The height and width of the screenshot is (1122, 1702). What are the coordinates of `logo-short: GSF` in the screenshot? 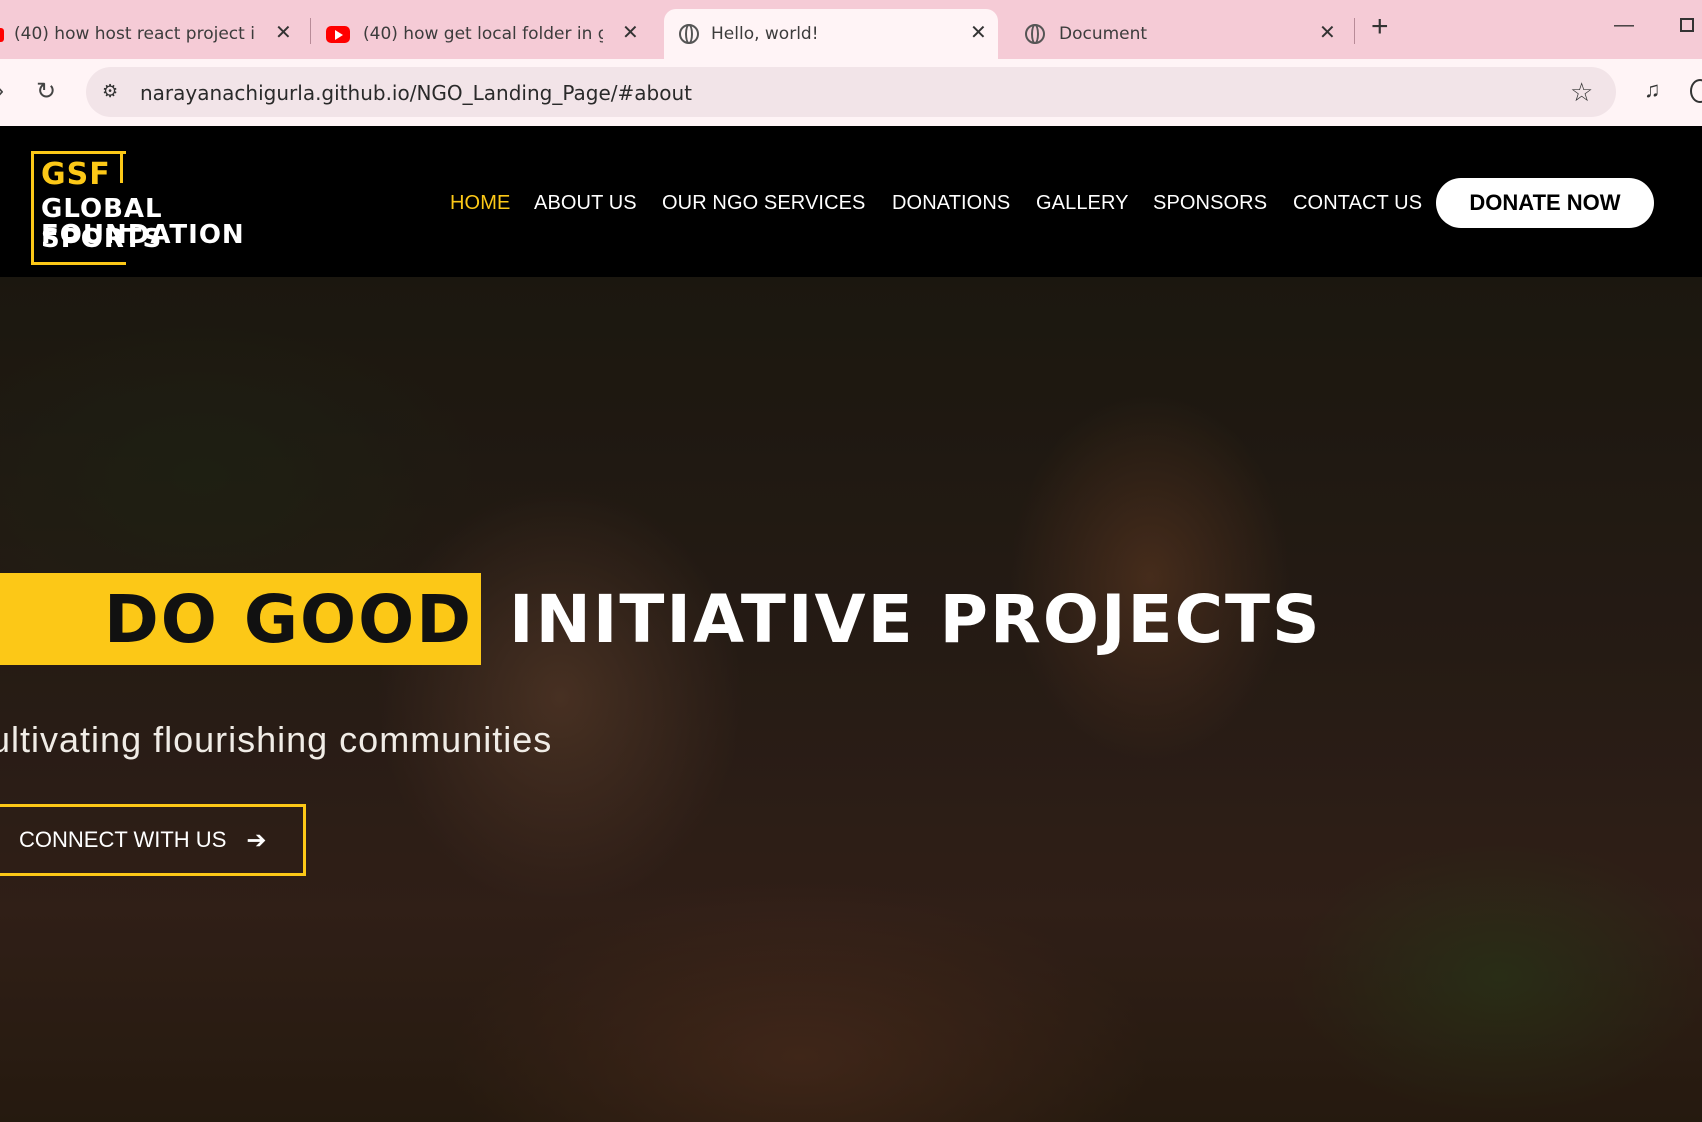 It's located at (76, 174).